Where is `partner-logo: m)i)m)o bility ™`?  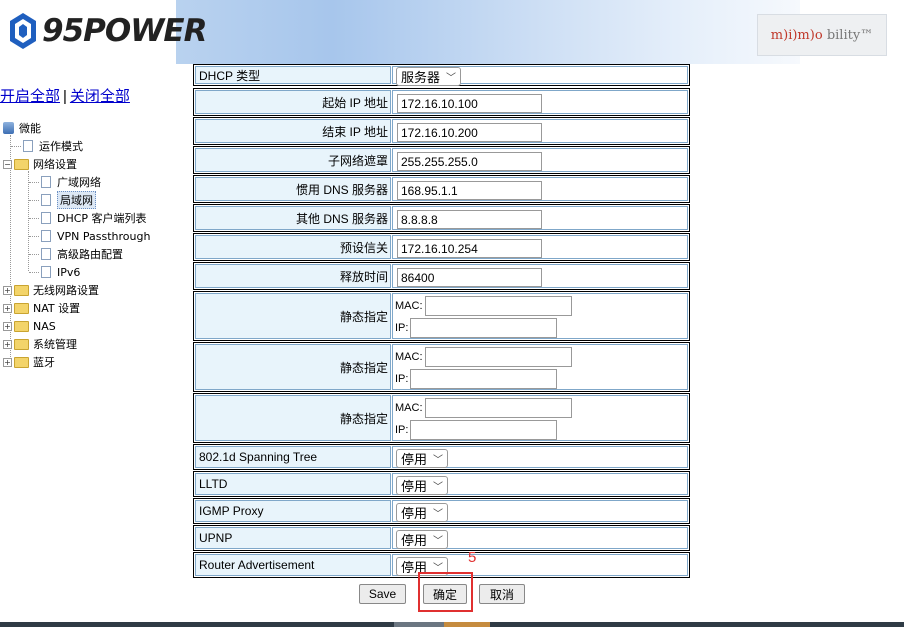
partner-logo: m)i)m)o bility ™ is located at coordinates (822, 35).